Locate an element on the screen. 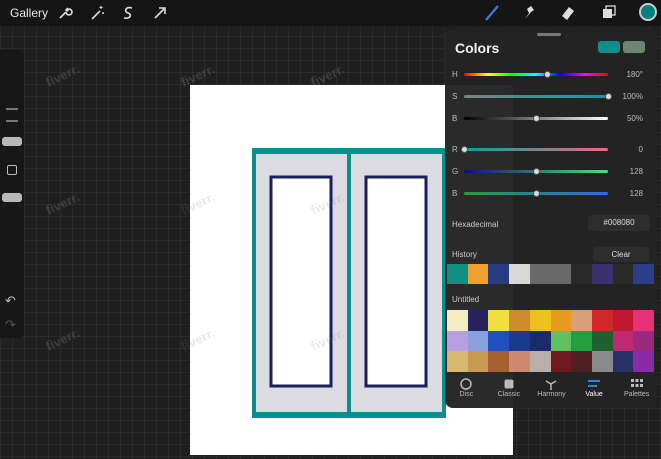 This screenshot has height=459, width=661. tab-label: Classic is located at coordinates (509, 394).